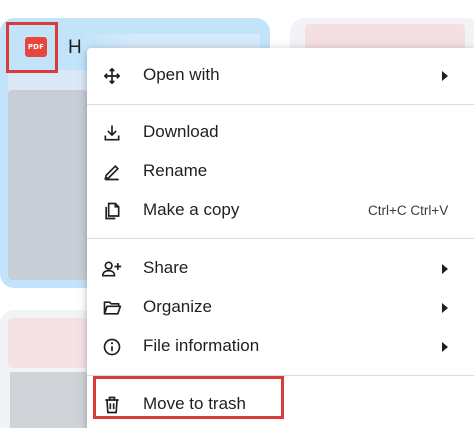 The height and width of the screenshot is (428, 474). Describe the element at coordinates (48, 185) in the screenshot. I see `file-thumbnail-preview` at that location.